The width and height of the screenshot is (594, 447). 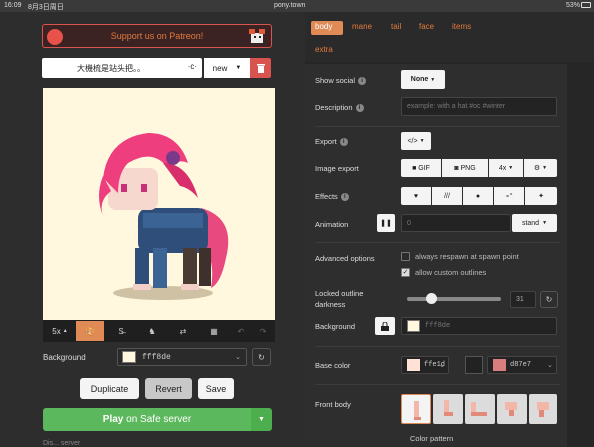 I want to click on grid-icon: ▦, so click(x=214, y=331).